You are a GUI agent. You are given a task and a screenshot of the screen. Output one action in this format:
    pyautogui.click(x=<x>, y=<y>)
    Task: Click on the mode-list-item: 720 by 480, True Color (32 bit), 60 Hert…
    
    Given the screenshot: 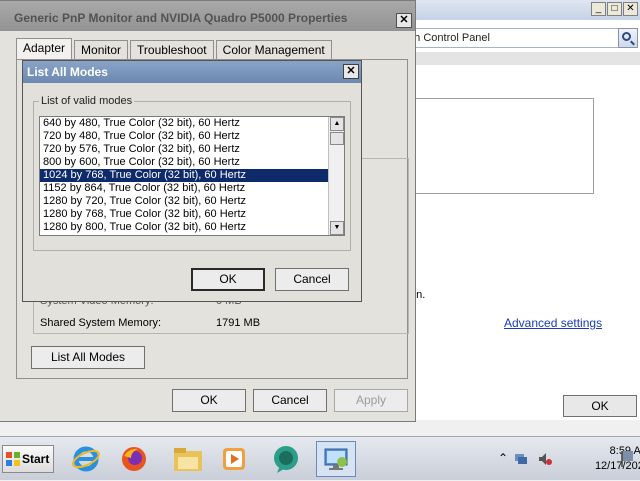 What is the action you would take?
    pyautogui.click(x=184, y=136)
    